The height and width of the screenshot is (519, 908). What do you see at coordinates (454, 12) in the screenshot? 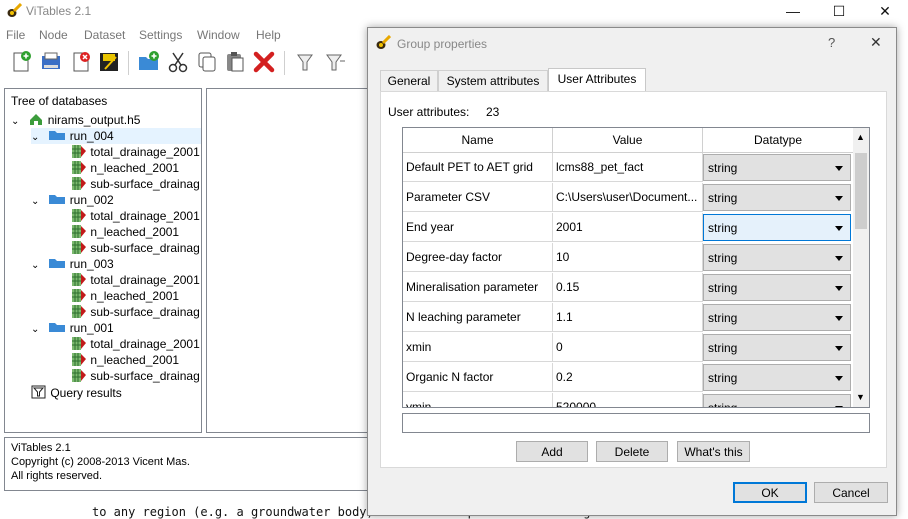
I see `main-titlebar: ViTables 2.1 — ☐ ✕` at bounding box center [454, 12].